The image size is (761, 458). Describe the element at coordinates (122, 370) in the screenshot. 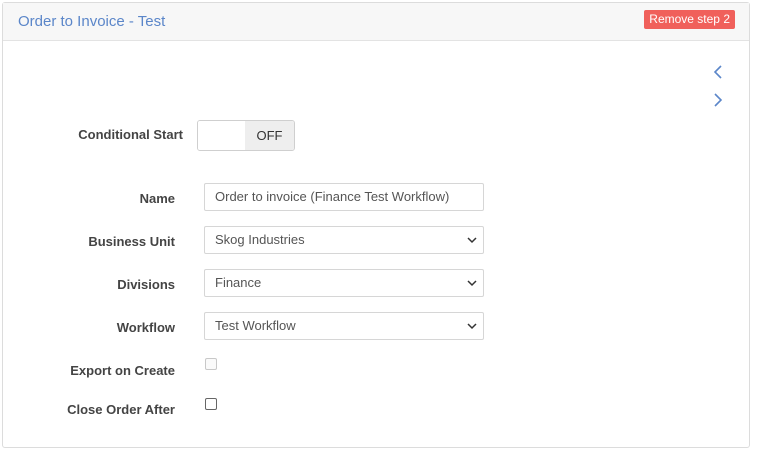

I see `export-on-create-label: Export on Create` at that location.